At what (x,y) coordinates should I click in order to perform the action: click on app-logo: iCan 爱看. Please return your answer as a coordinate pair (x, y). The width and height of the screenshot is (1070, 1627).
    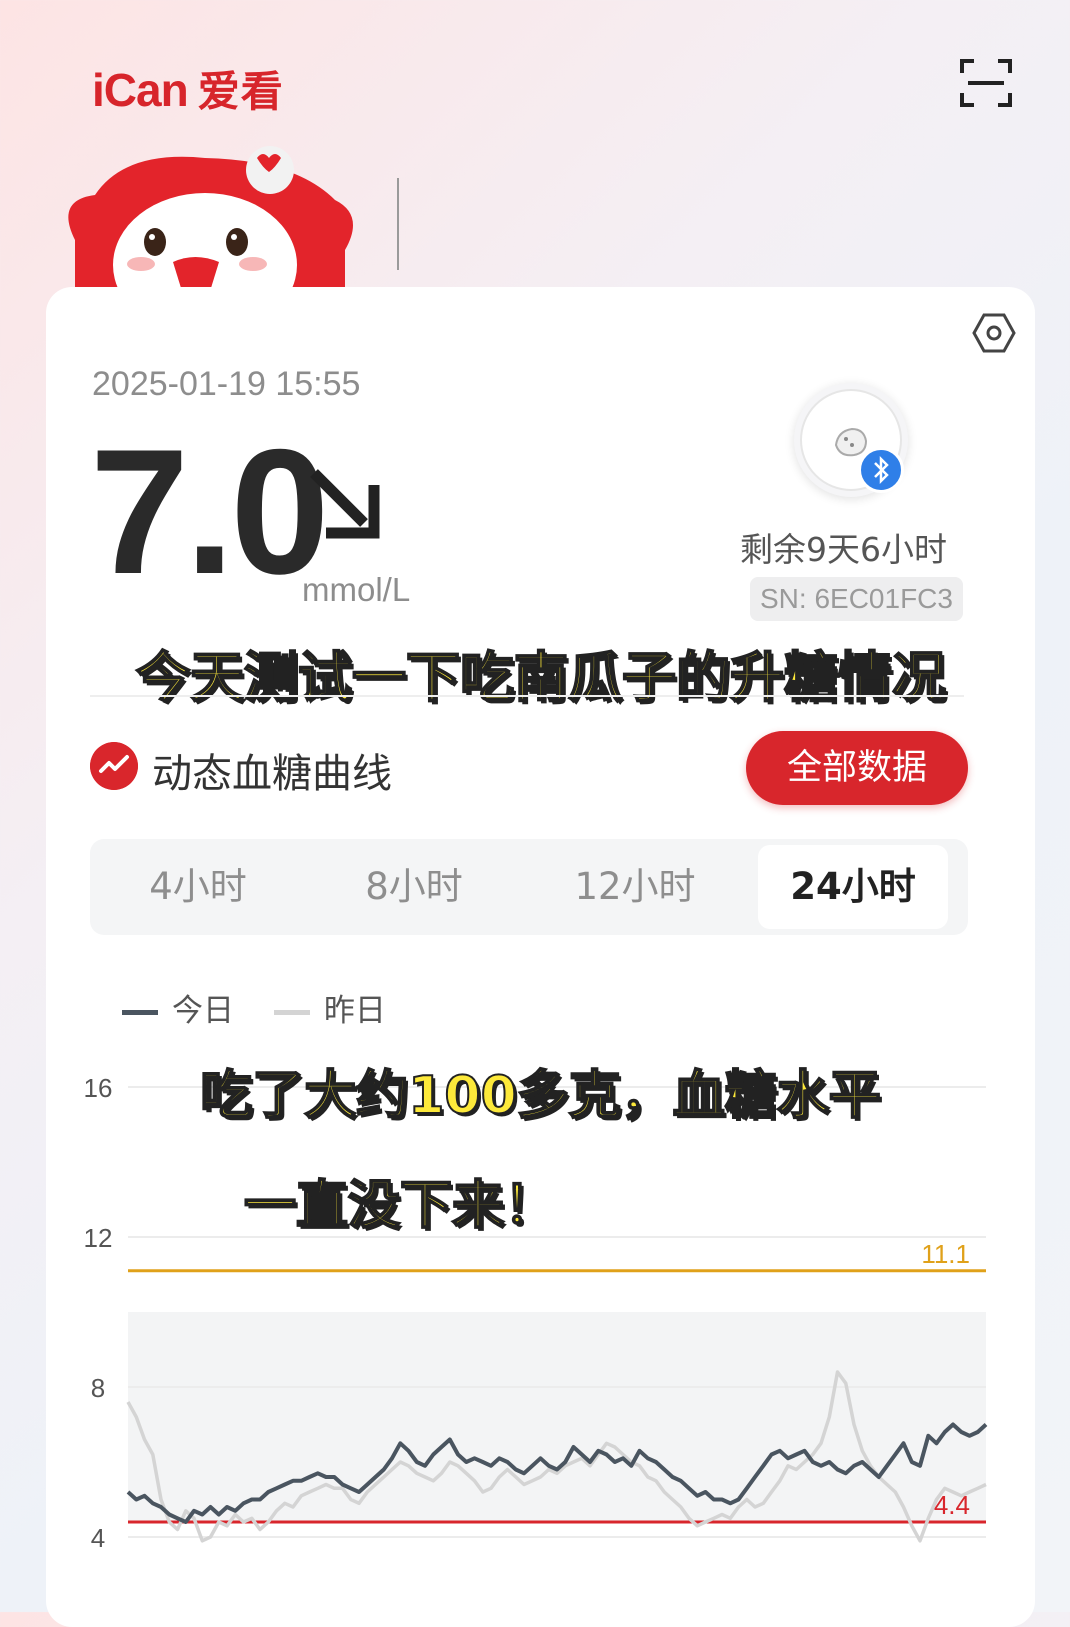
    Looking at the image, I should click on (188, 88).